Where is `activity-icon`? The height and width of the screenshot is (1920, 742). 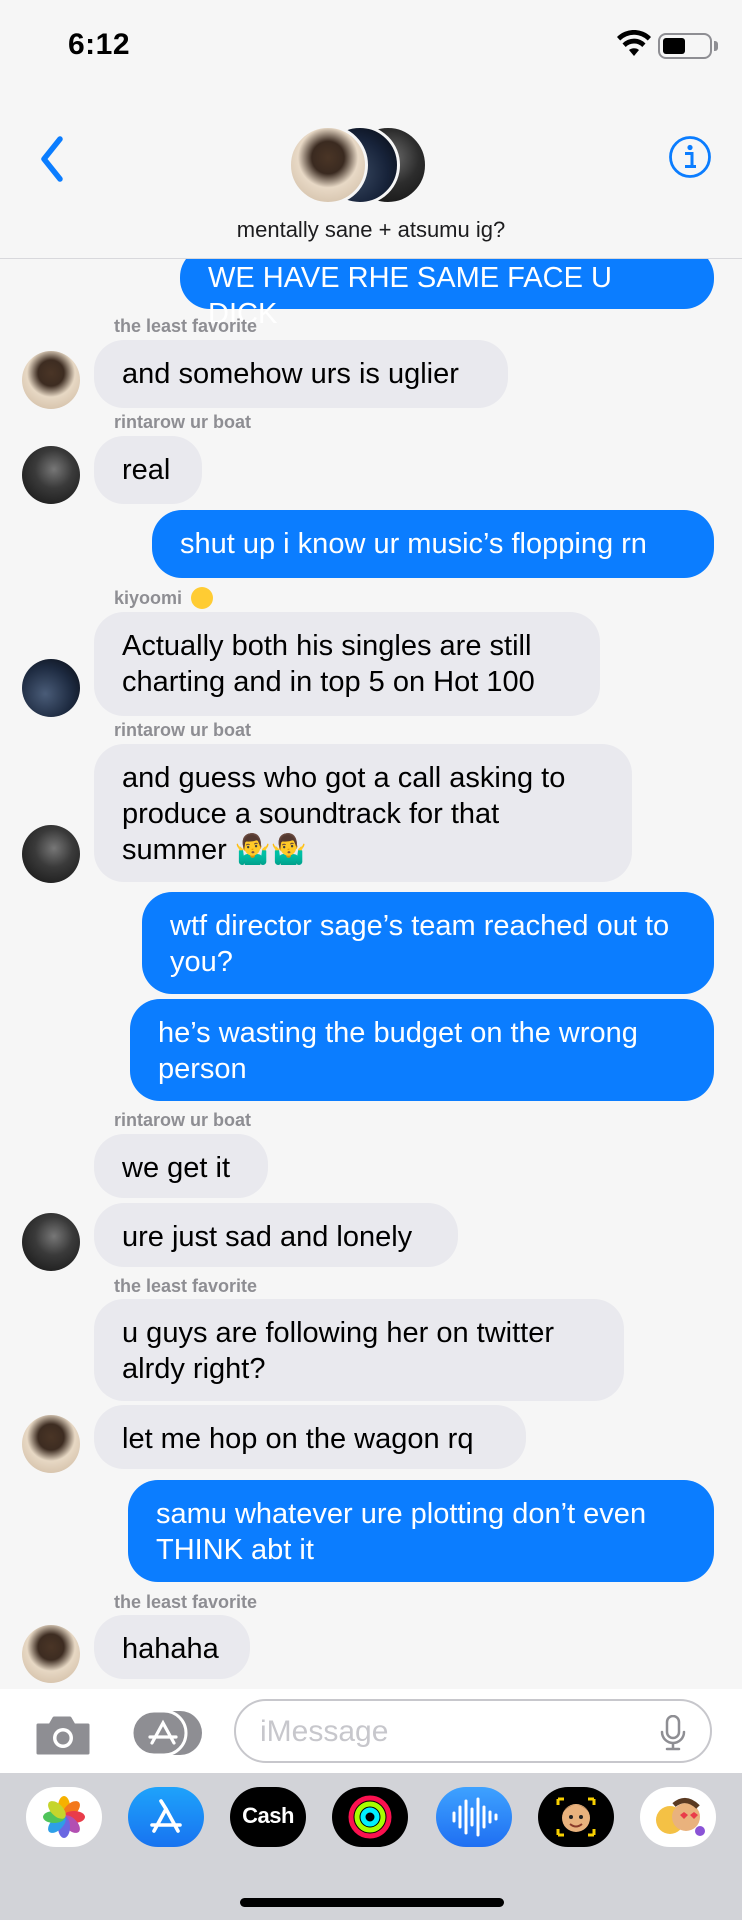
activity-icon is located at coordinates (370, 1817).